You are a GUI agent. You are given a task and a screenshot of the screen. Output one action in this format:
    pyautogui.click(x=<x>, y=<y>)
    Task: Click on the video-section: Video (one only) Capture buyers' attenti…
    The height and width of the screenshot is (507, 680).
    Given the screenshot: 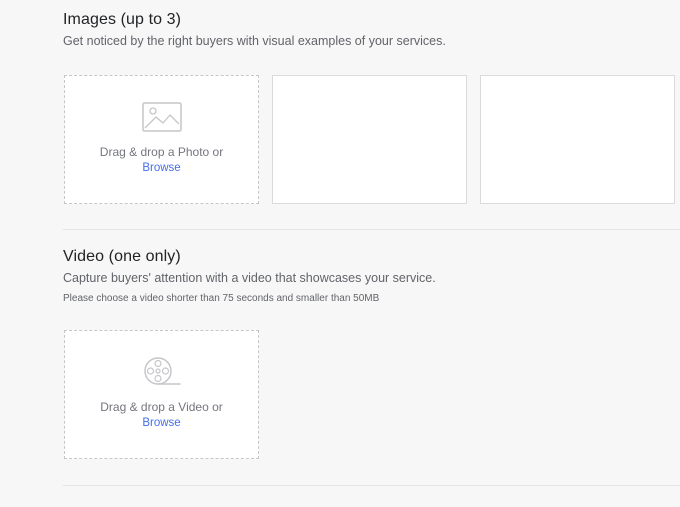 What is the action you would take?
    pyautogui.click(x=249, y=276)
    